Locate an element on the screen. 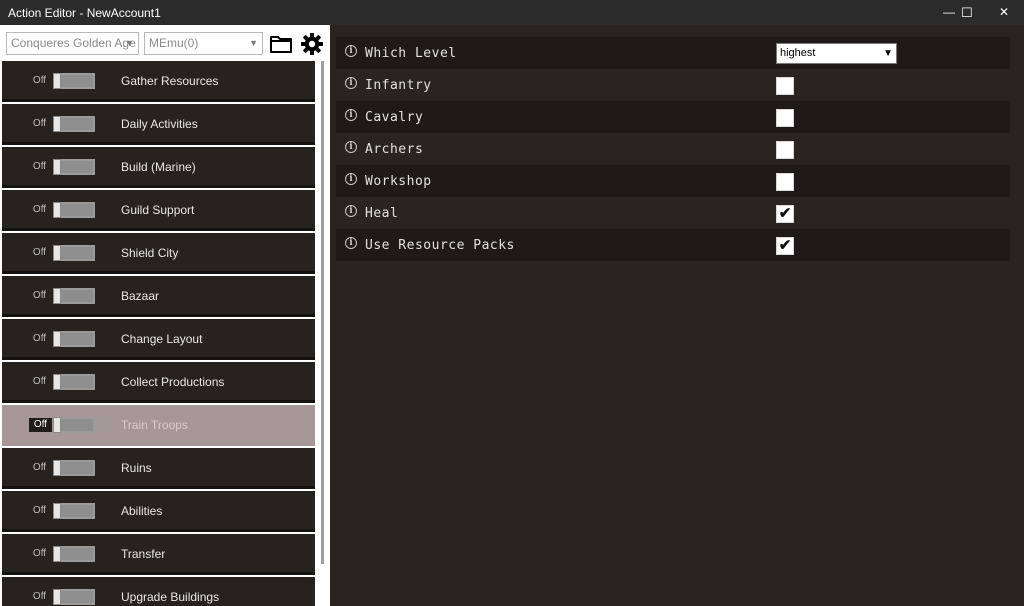  action-label: Upgrade Buildings is located at coordinates (170, 597).